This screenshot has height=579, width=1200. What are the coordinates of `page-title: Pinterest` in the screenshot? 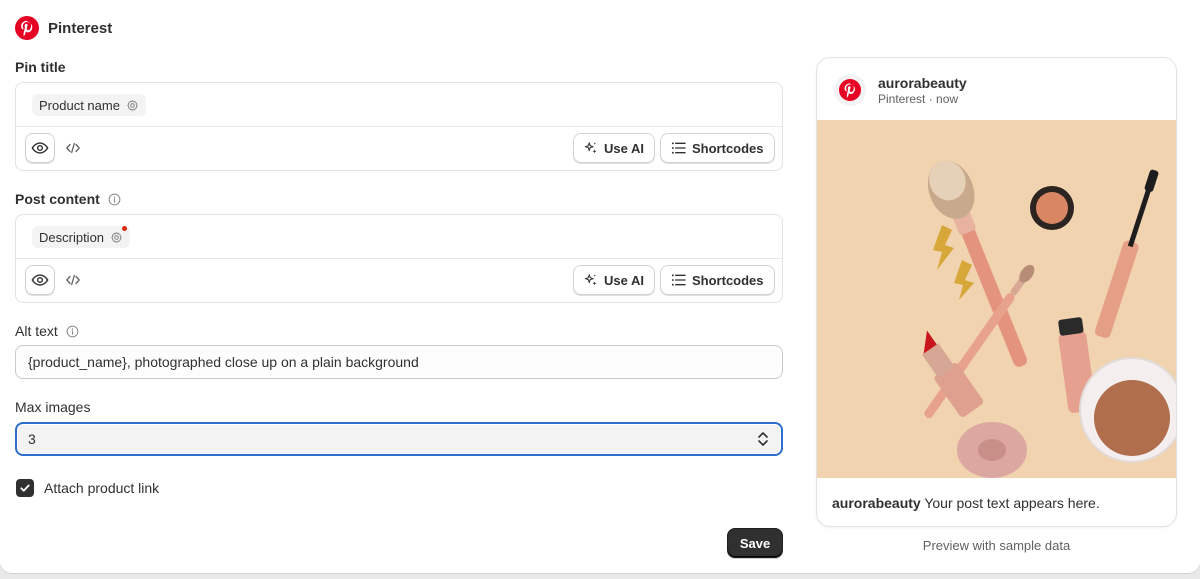 It's located at (80, 28).